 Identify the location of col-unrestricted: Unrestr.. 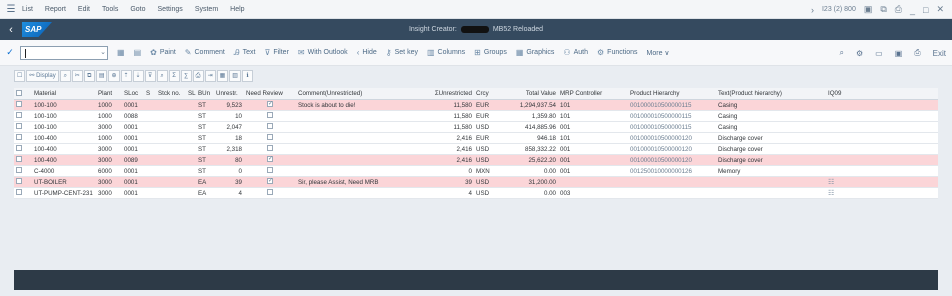
(229, 93).